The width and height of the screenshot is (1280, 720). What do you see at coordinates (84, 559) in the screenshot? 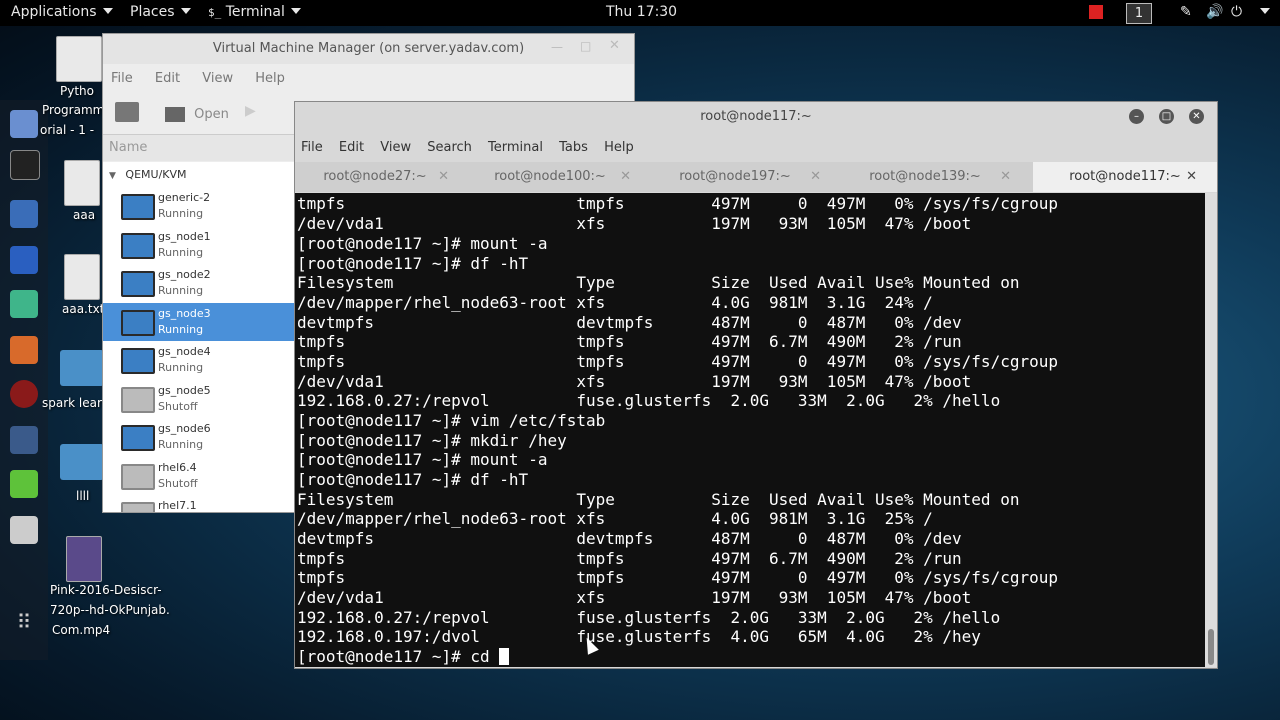
I see `video-file-icon` at bounding box center [84, 559].